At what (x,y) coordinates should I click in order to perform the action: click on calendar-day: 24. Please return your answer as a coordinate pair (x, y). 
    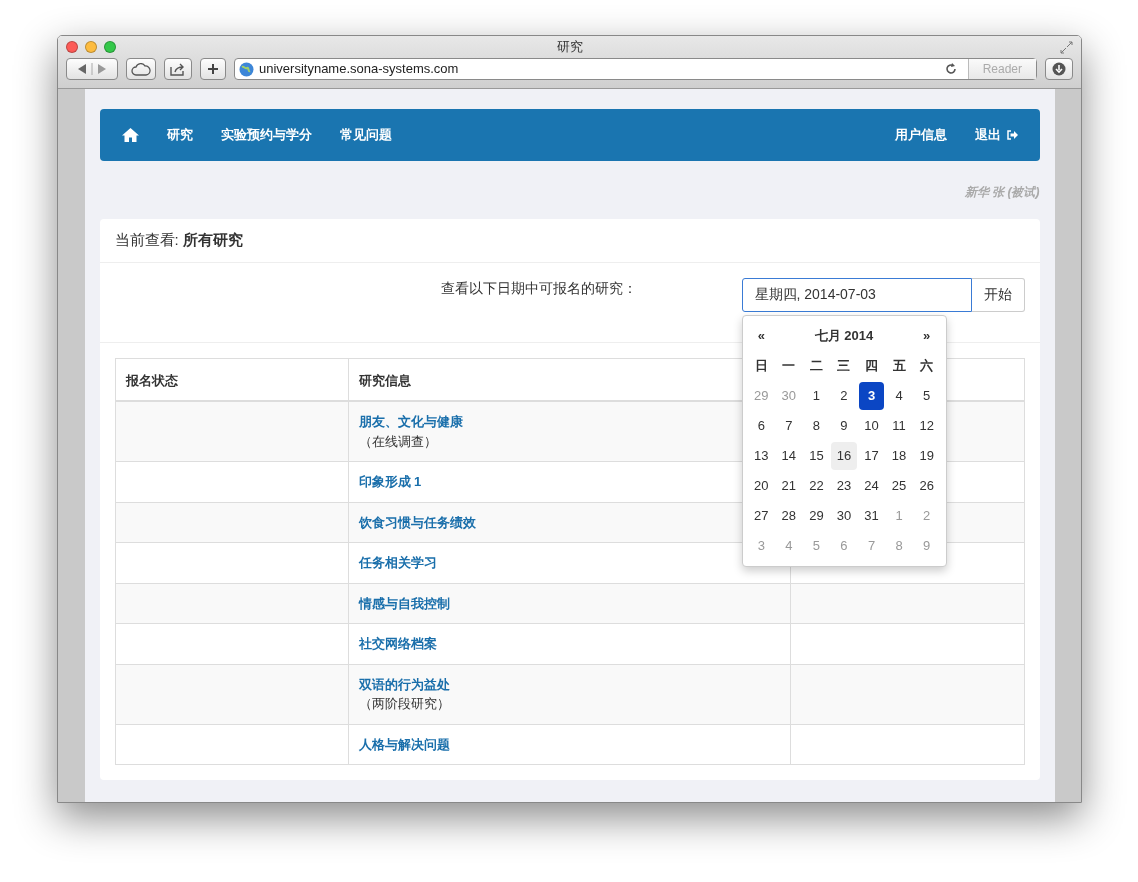
    Looking at the image, I should click on (871, 485).